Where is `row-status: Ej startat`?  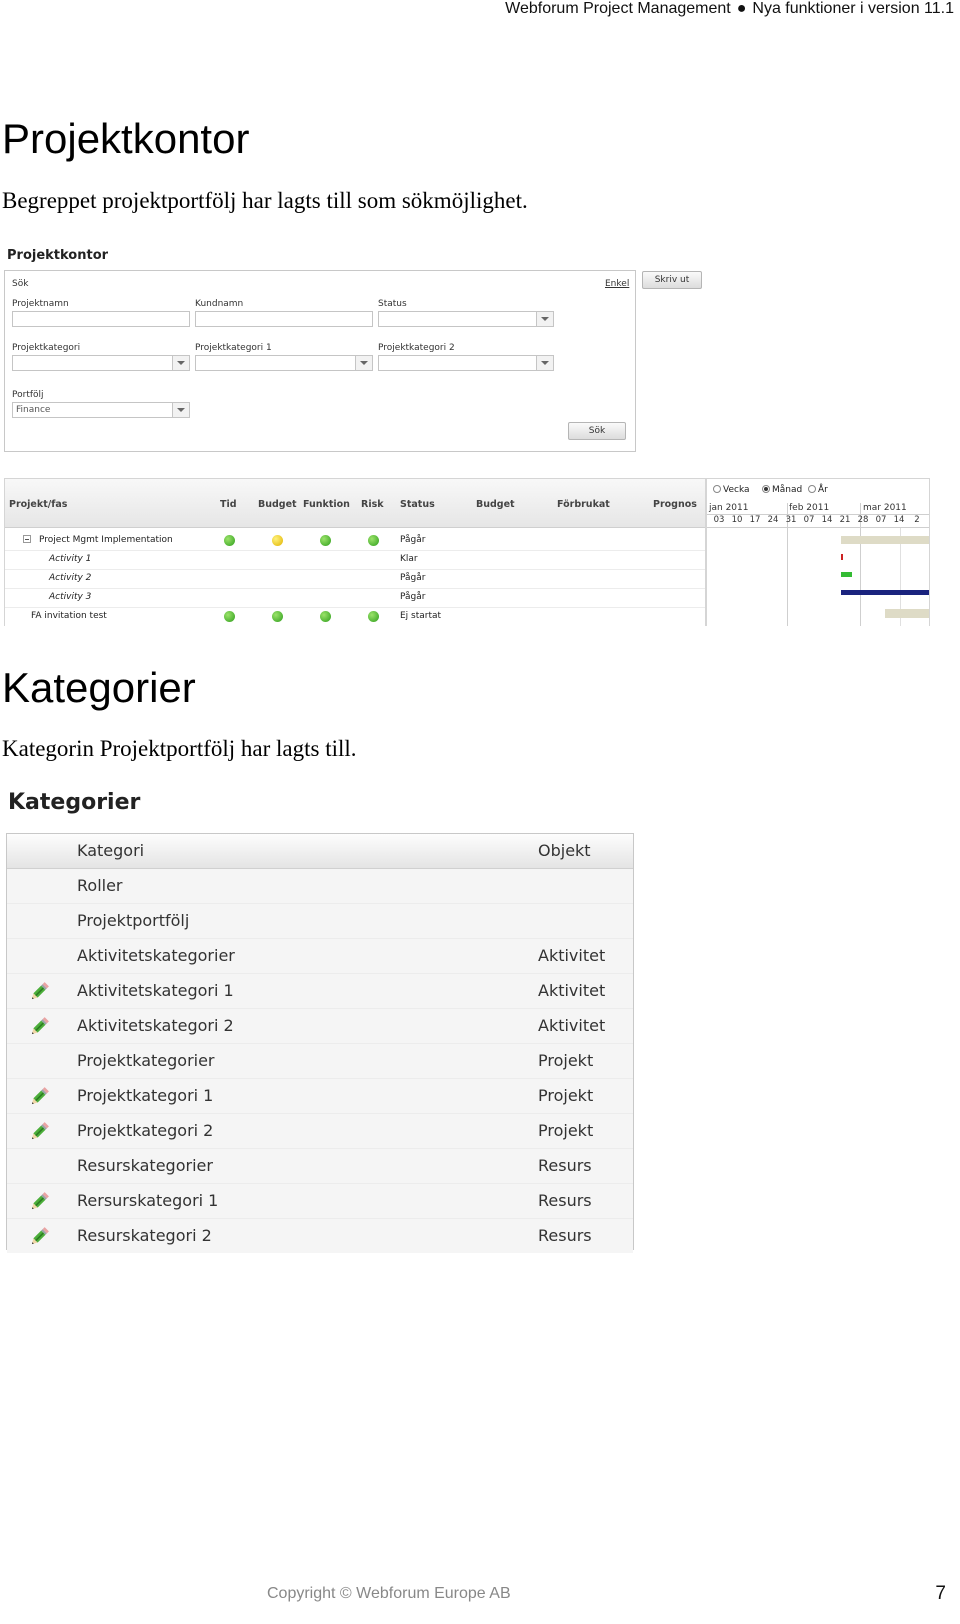
row-status: Ej startat is located at coordinates (421, 616).